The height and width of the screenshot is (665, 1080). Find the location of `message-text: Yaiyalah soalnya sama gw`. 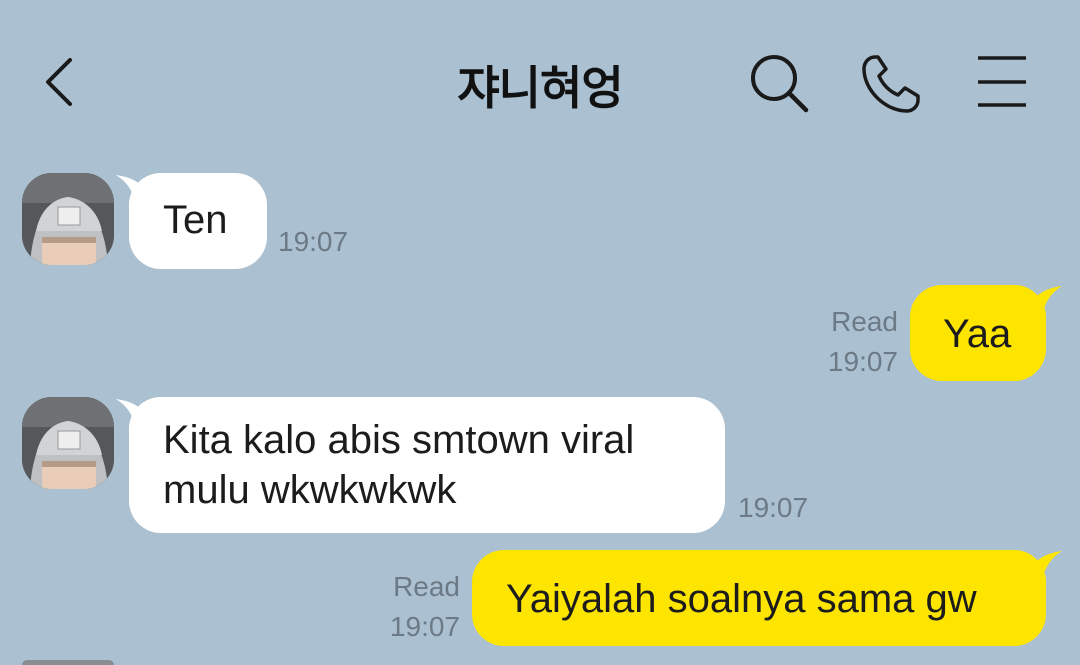

message-text: Yaiyalah soalnya sama gw is located at coordinates (741, 599).